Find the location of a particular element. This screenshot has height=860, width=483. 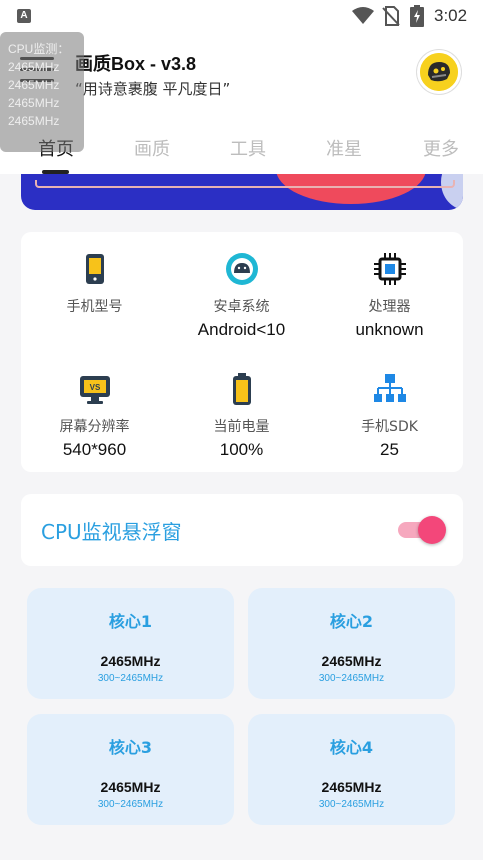

battery-icon is located at coordinates (241, 389).